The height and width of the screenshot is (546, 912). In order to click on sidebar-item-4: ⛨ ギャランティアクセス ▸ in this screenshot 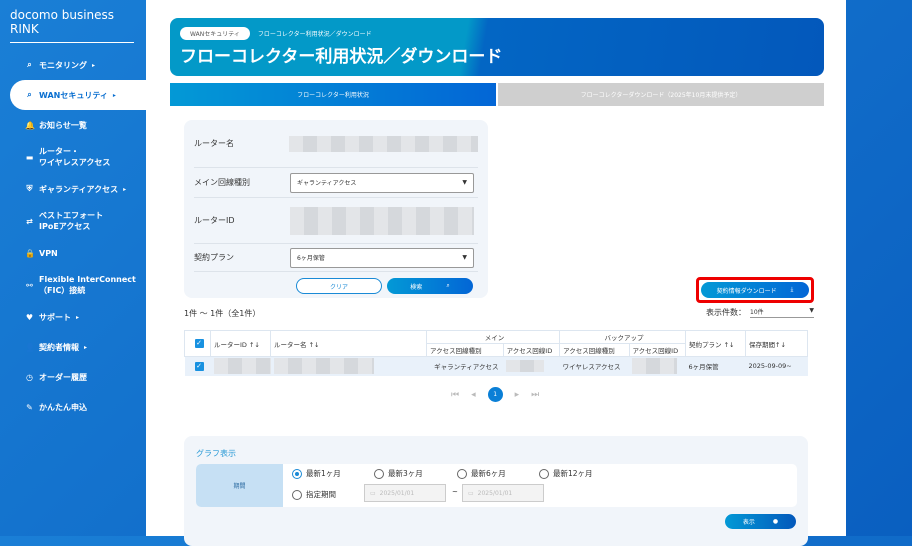, I will do `click(73, 189)`.